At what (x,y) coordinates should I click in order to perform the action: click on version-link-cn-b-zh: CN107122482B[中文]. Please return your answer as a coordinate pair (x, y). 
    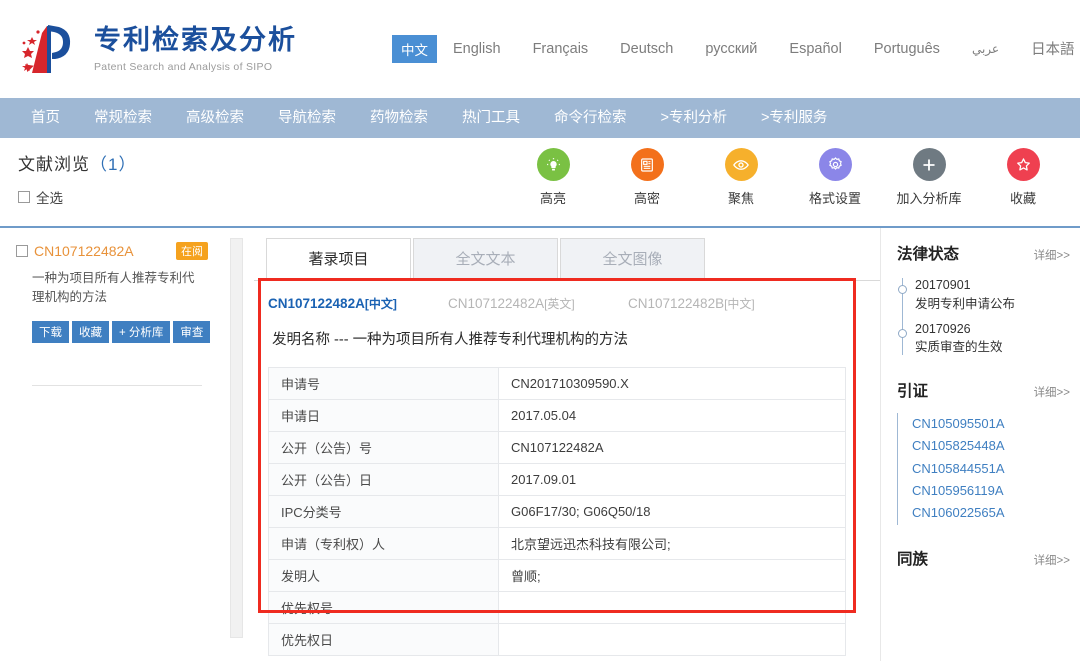
    Looking at the image, I should click on (718, 303).